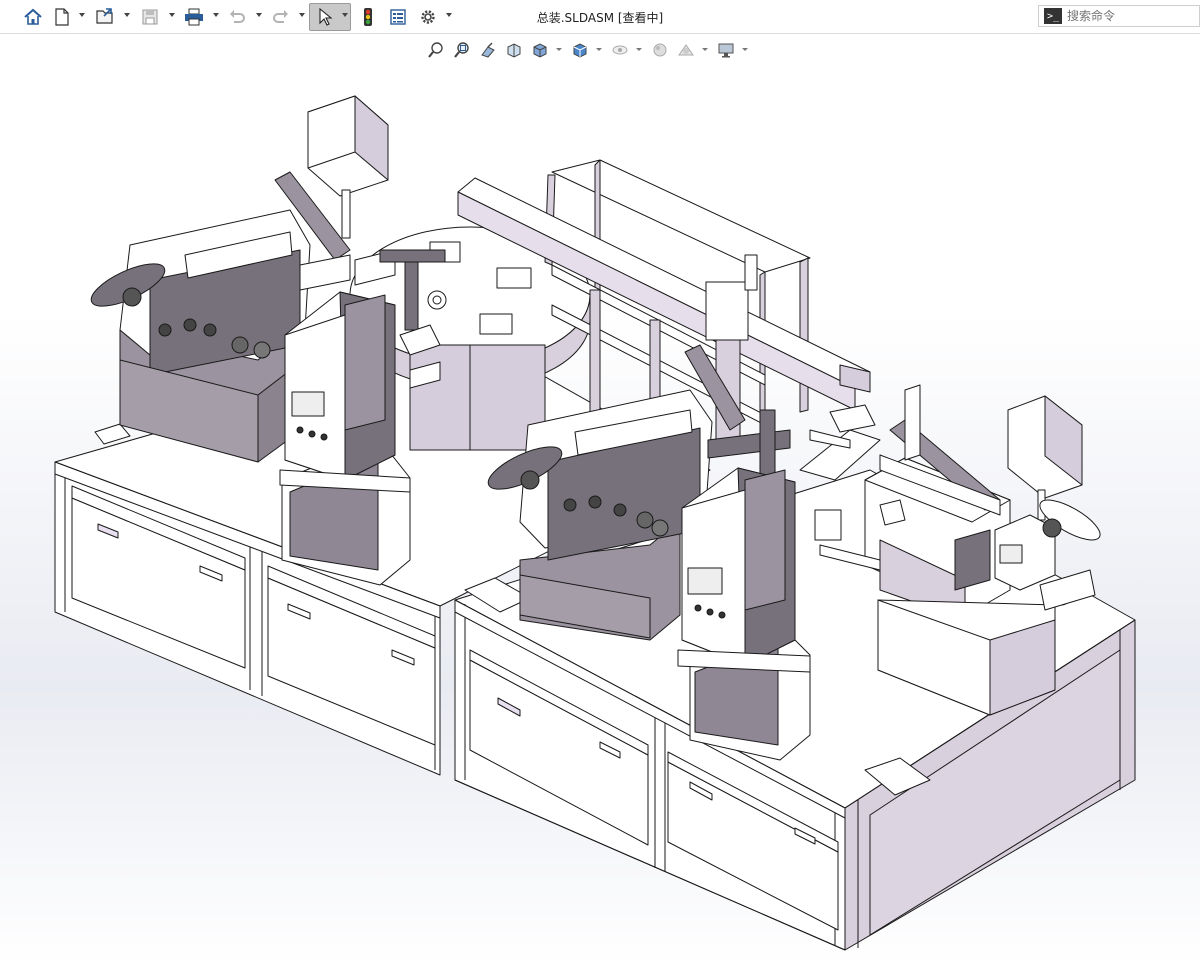 Image resolution: width=1200 pixels, height=966 pixels. I want to click on view-orientation-caret, so click(559, 49).